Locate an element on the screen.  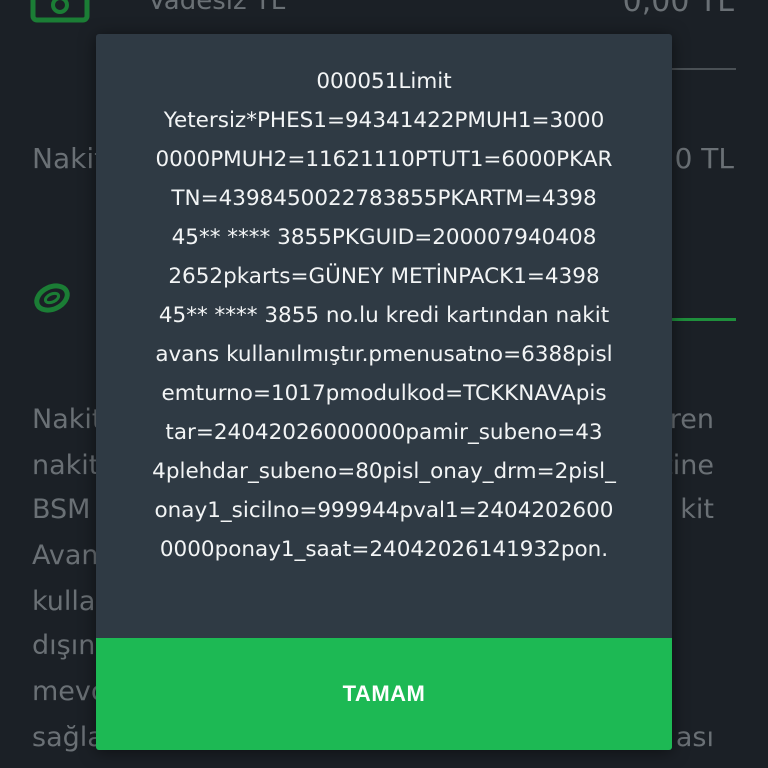
paragraph-fragment: ren is located at coordinates (691, 419).